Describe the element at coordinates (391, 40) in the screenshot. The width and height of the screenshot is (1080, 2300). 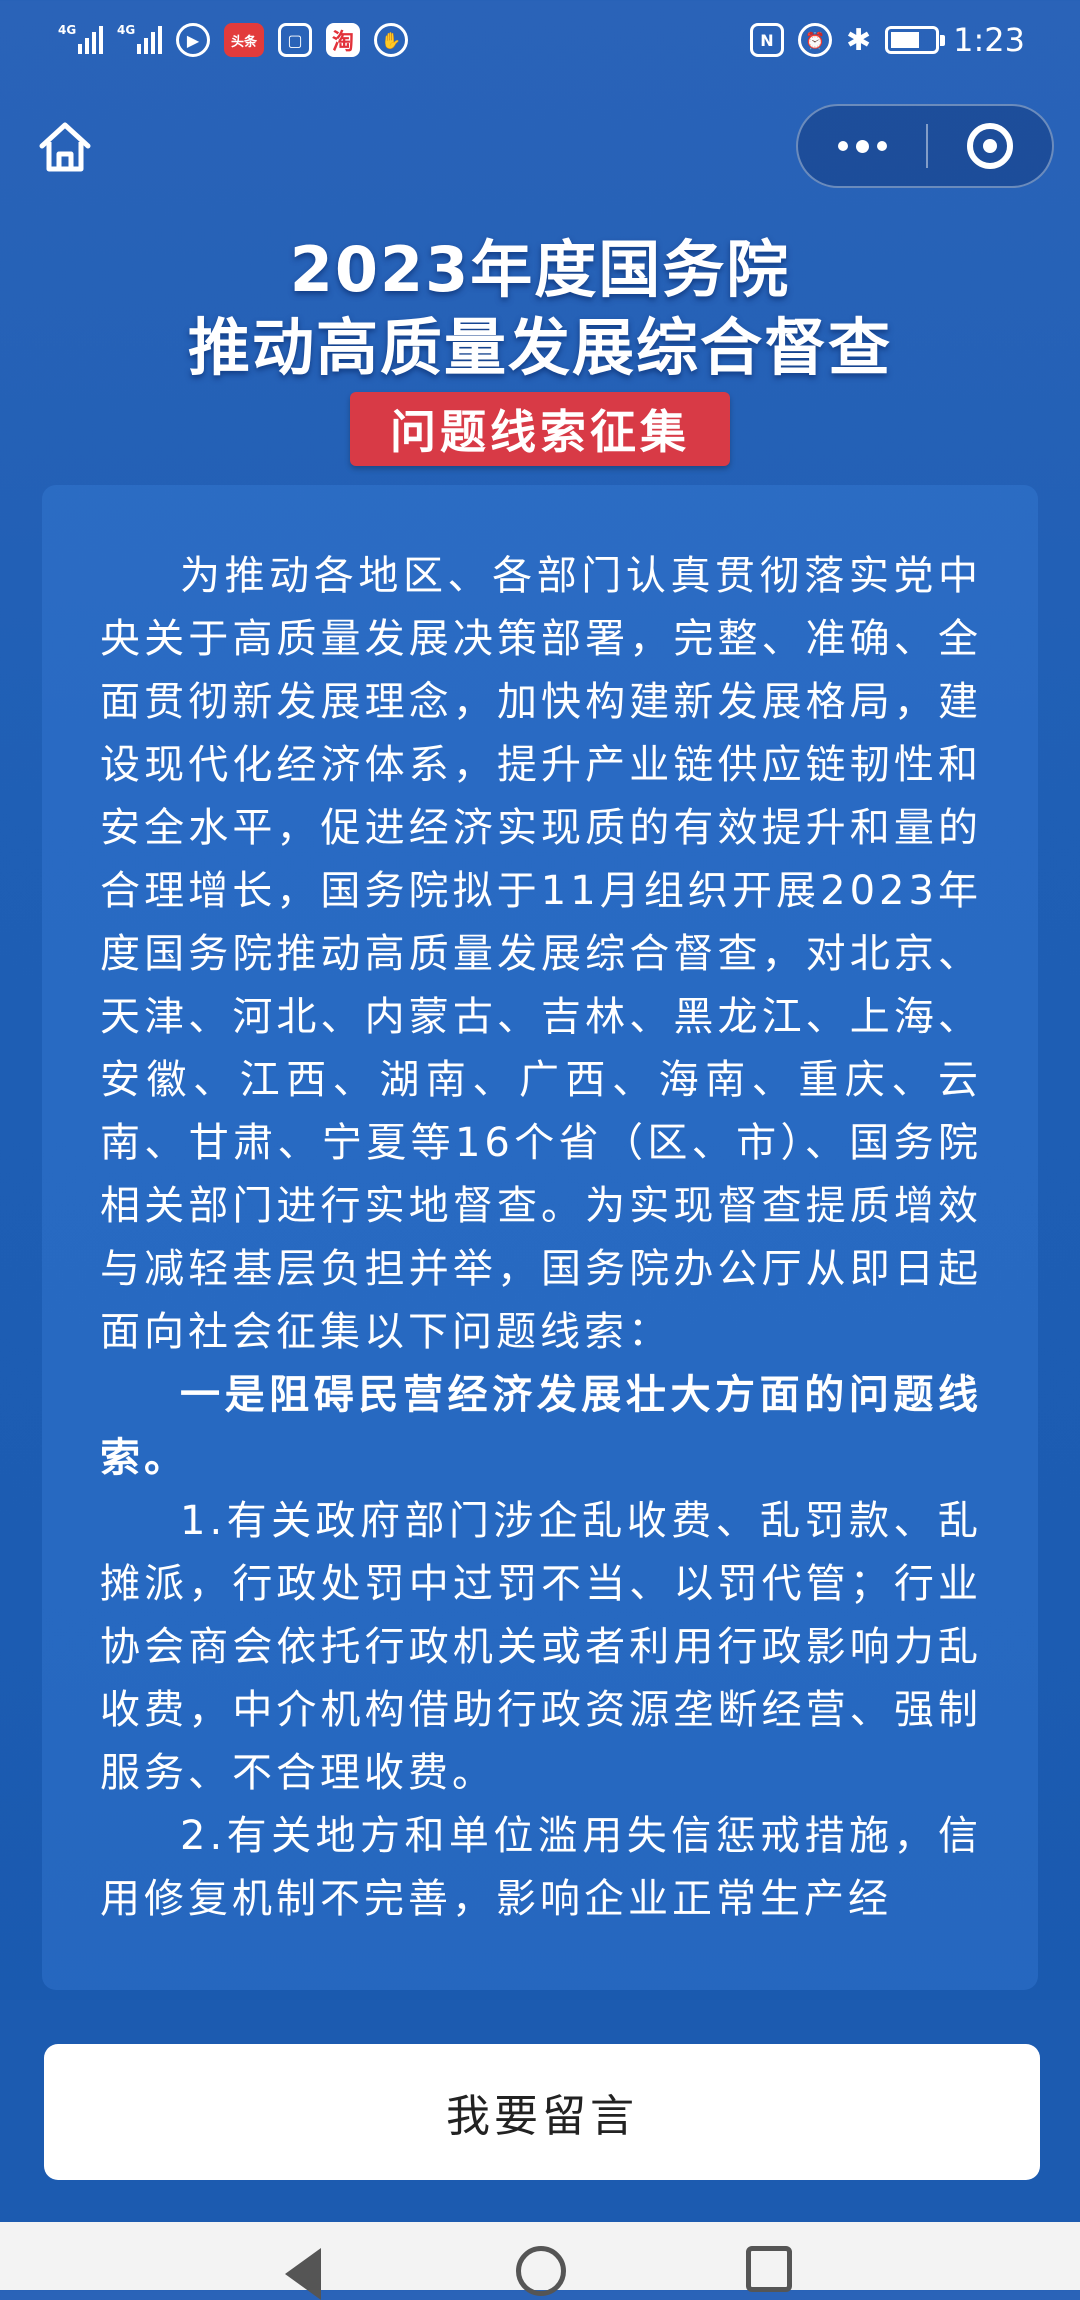
I see `hand-icon: ✋` at that location.